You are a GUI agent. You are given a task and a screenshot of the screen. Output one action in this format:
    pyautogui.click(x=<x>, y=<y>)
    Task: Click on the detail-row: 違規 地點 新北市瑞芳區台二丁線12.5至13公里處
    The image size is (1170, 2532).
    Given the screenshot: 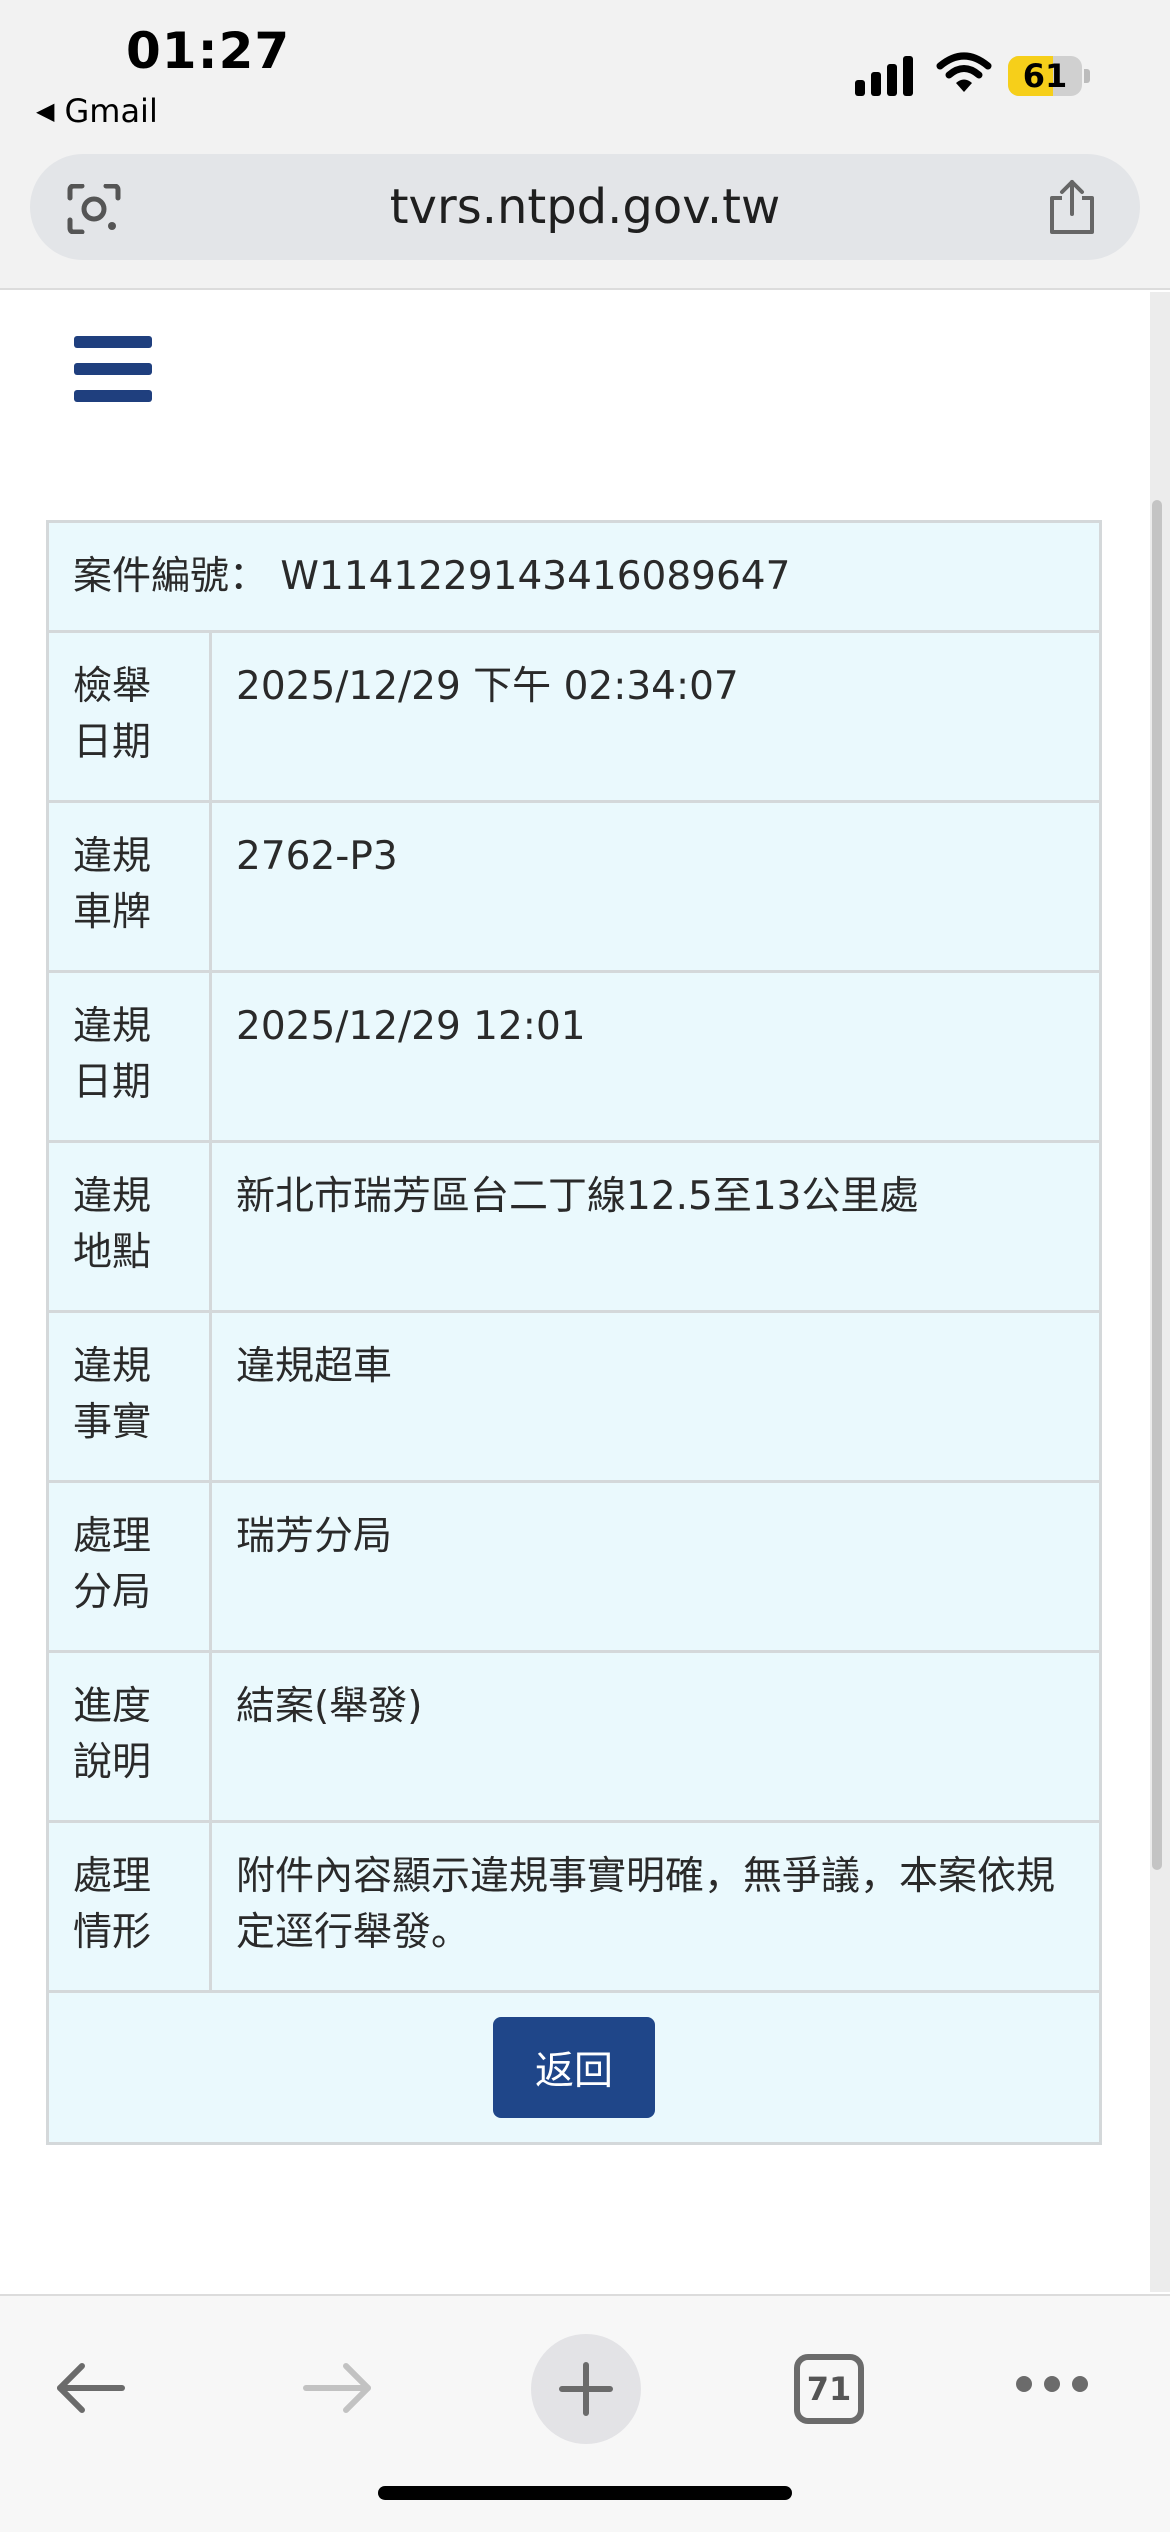 What is the action you would take?
    pyautogui.click(x=574, y=1226)
    